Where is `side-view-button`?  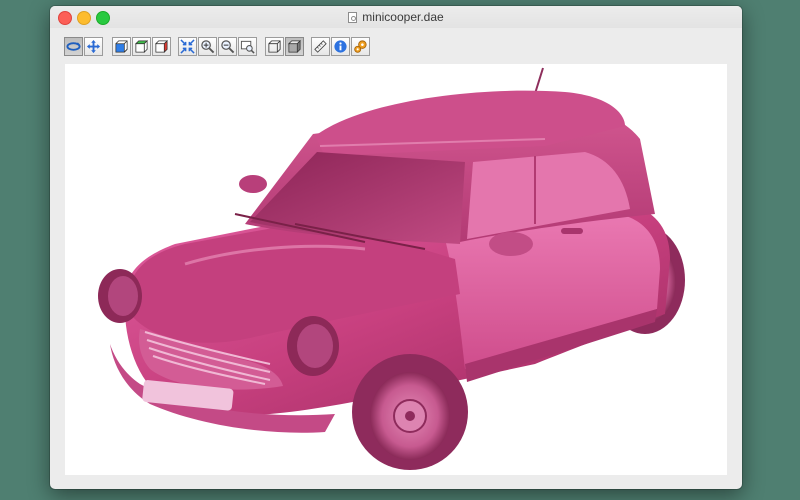 side-view-button is located at coordinates (161, 46).